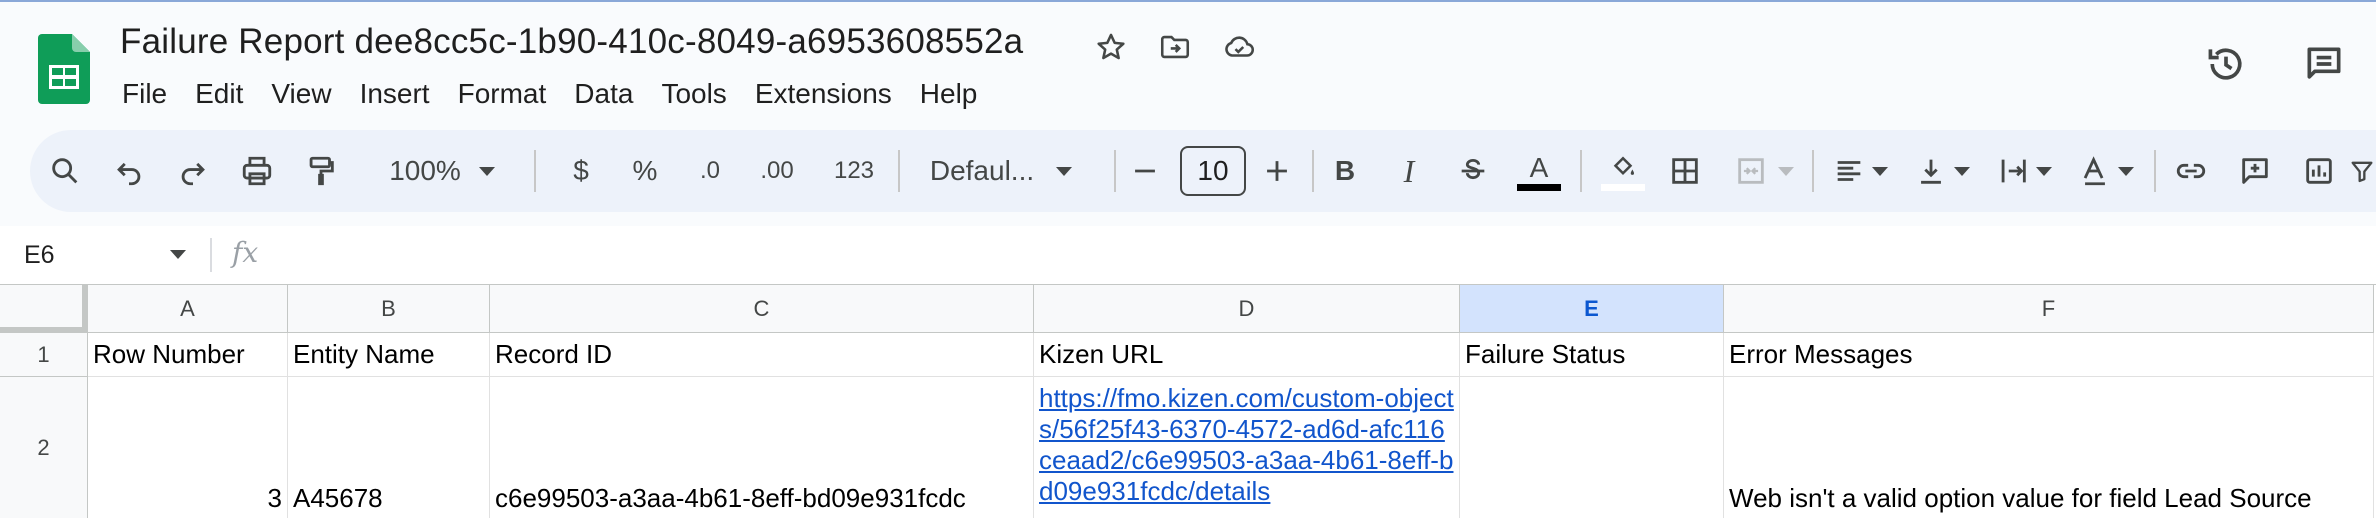  I want to click on cell-b1: Entity Name, so click(389, 355).